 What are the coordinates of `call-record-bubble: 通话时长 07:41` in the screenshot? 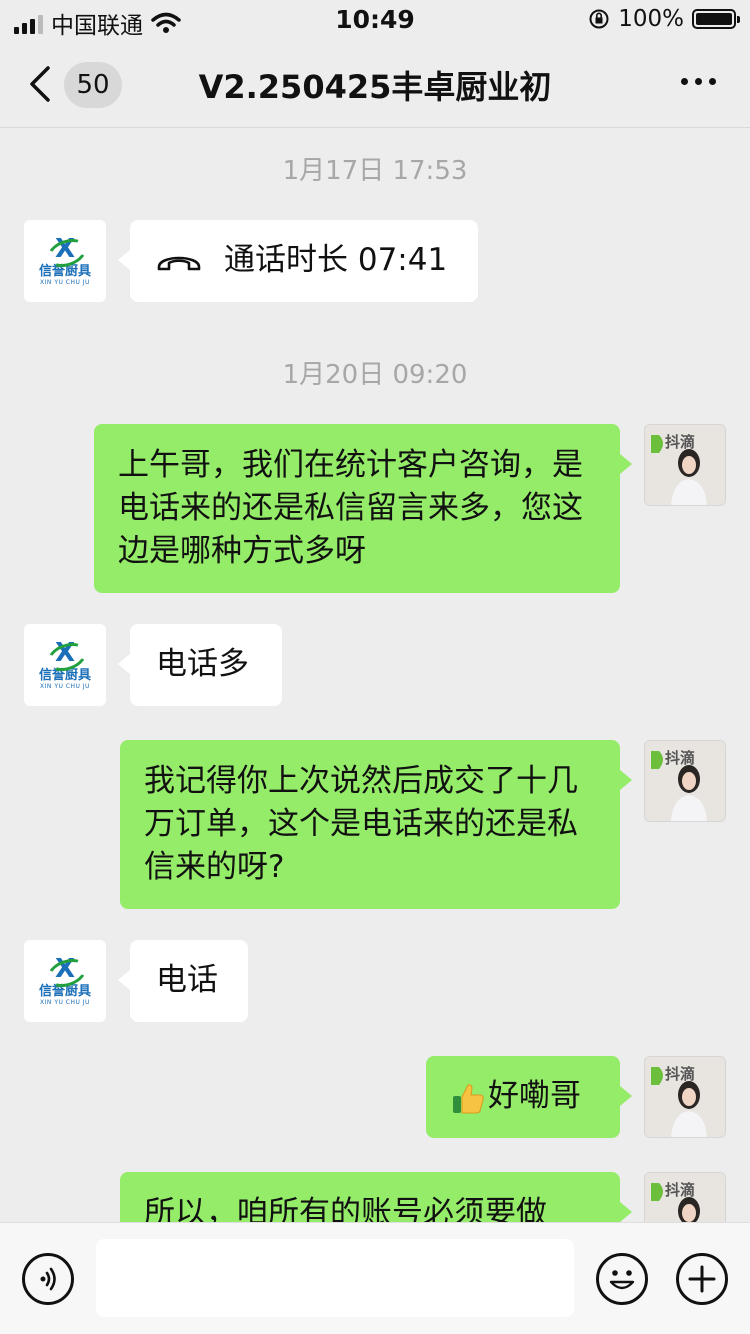 It's located at (298, 261).